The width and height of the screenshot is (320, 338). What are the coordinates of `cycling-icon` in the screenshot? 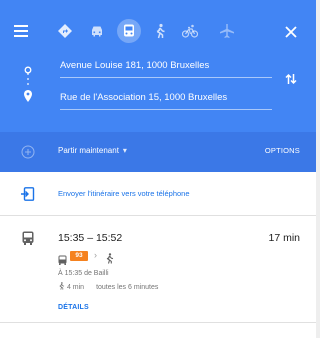 It's located at (190, 31).